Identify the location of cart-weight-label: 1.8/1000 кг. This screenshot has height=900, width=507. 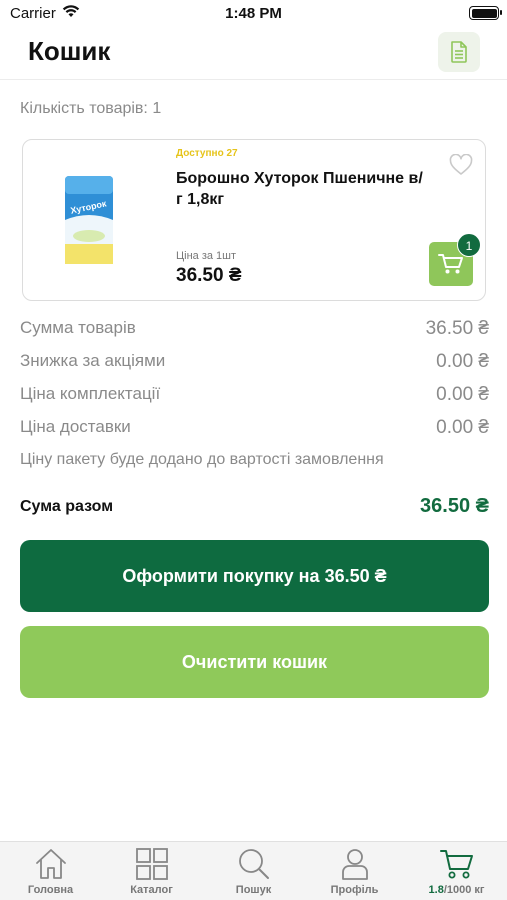
(456, 890).